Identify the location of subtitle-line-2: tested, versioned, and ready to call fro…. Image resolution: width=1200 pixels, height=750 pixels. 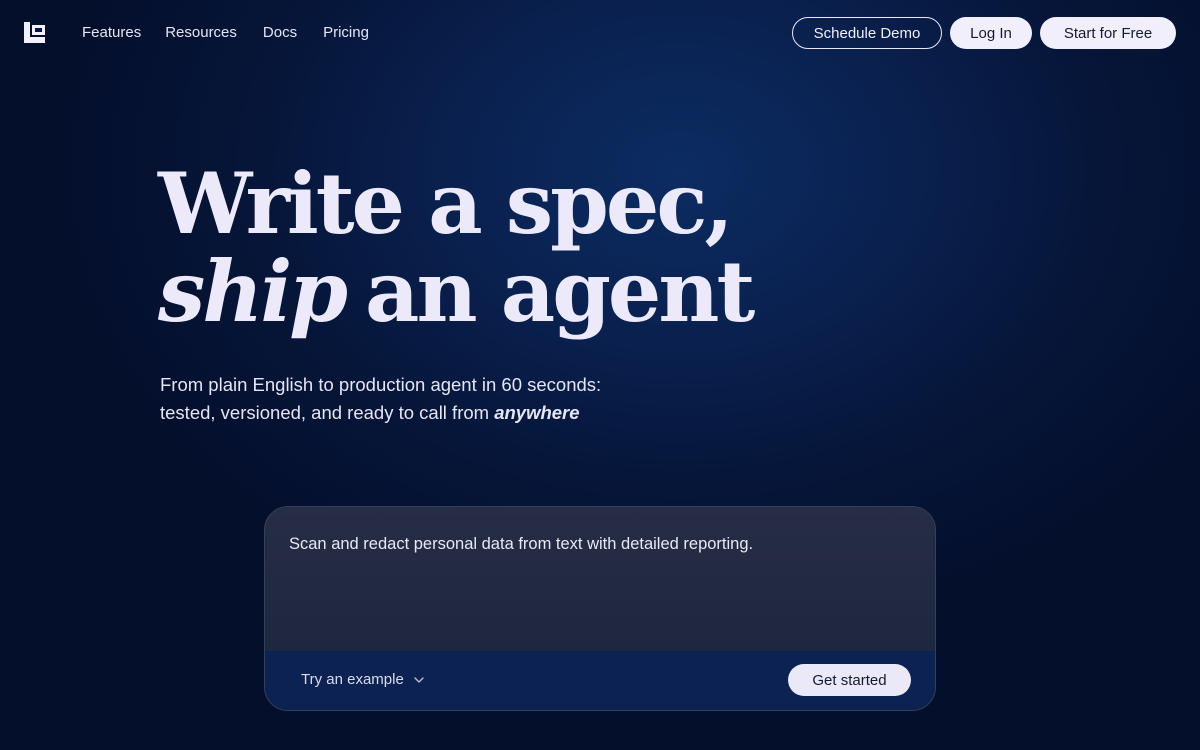
(325, 412).